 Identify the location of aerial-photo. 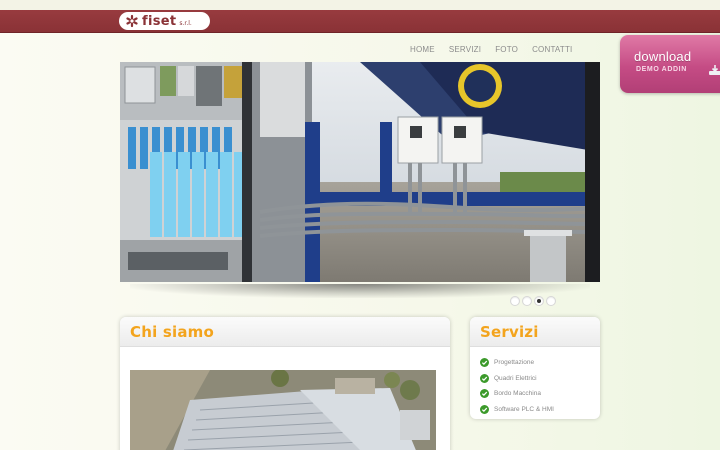
(283, 410).